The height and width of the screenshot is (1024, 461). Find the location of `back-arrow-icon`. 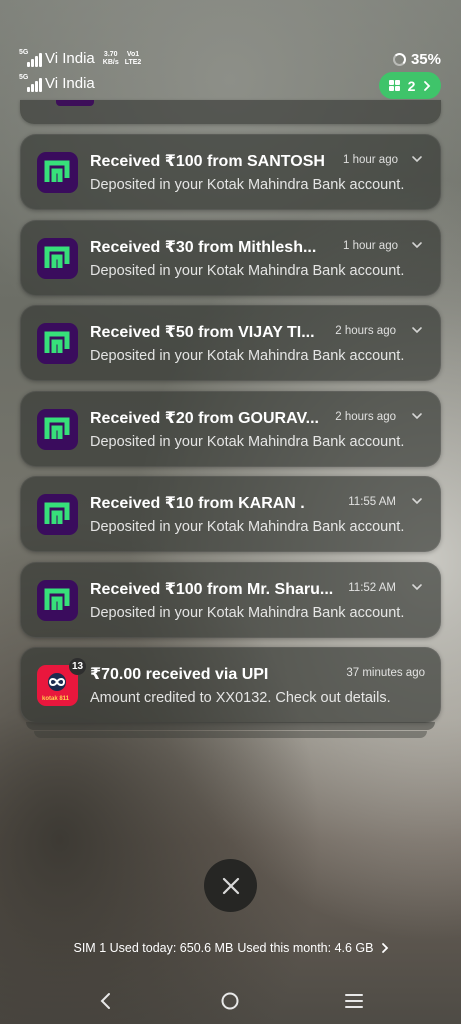

back-arrow-icon is located at coordinates (105, 1001).